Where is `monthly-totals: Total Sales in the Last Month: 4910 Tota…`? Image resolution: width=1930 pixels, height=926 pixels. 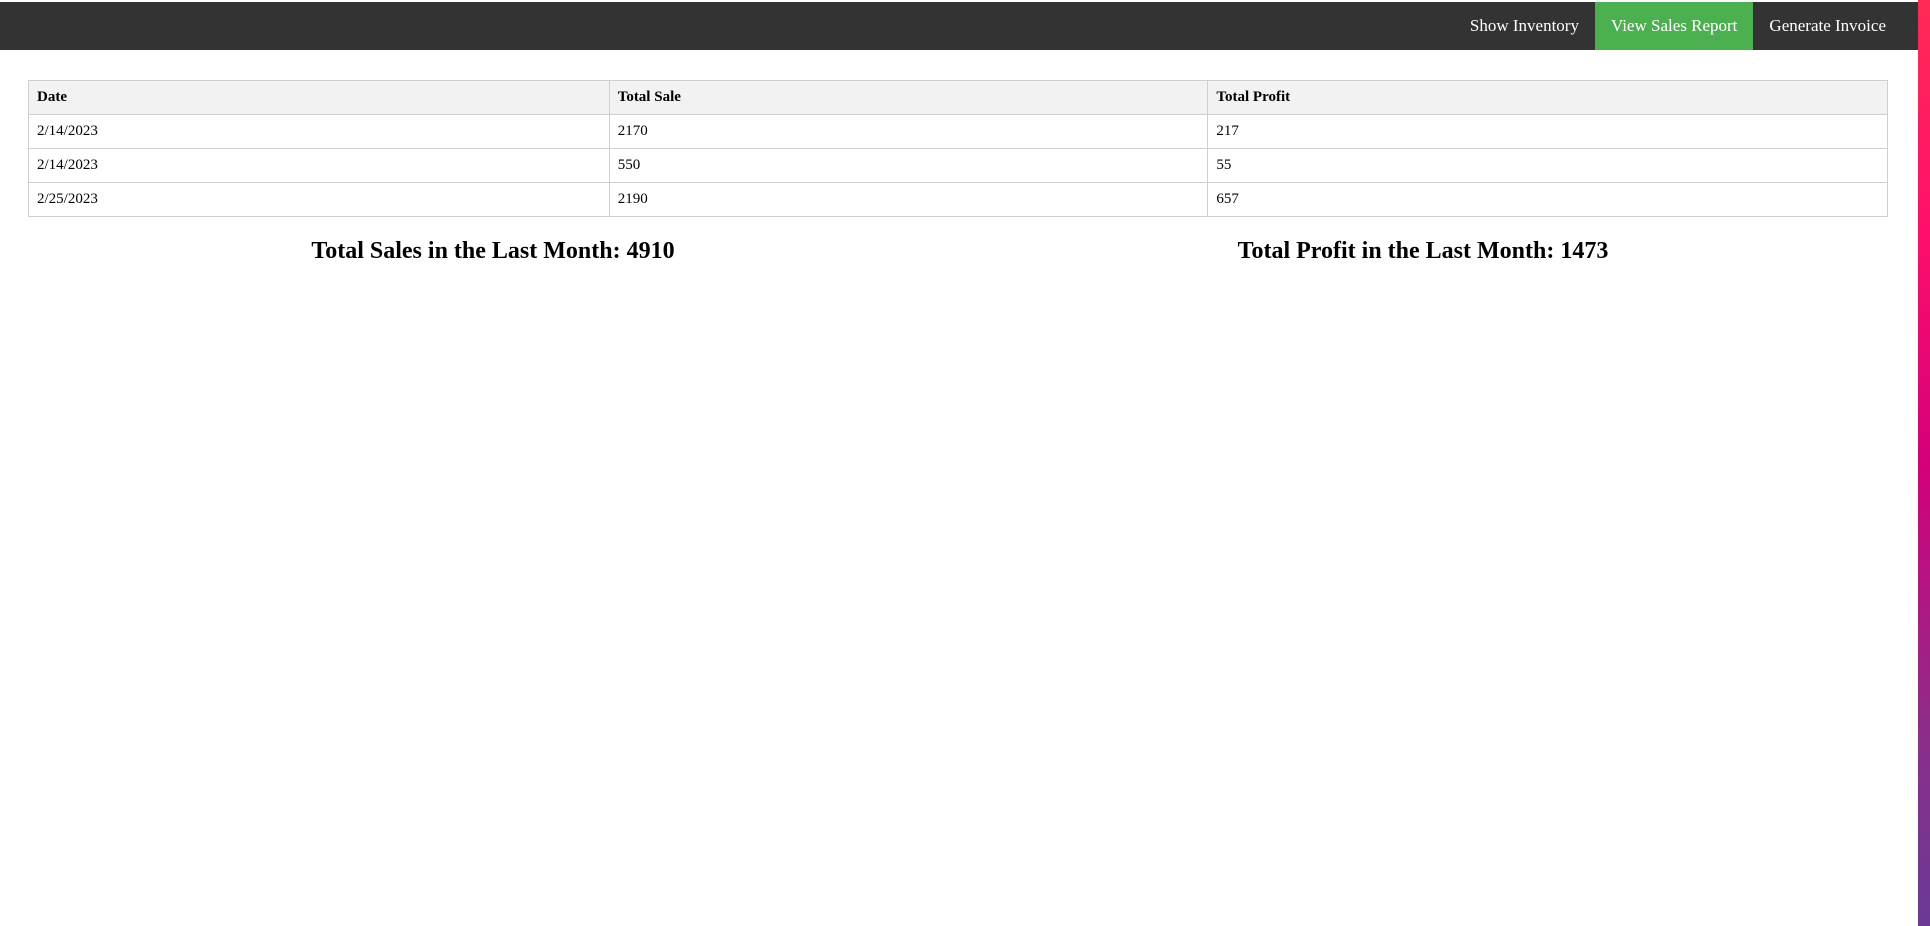
monthly-totals: Total Sales in the Last Month: 4910 Tota… is located at coordinates (958, 251).